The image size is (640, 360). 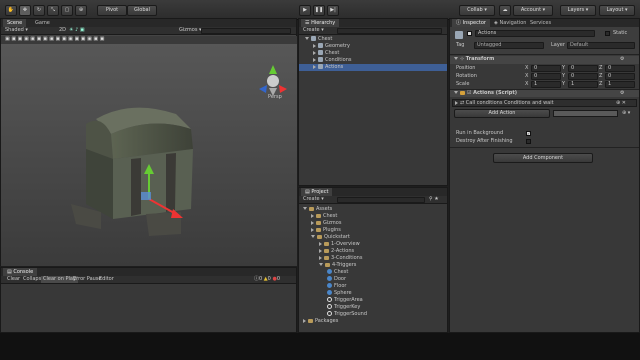 What do you see at coordinates (146, 196) in the screenshot?
I see `plane-handle` at bounding box center [146, 196].